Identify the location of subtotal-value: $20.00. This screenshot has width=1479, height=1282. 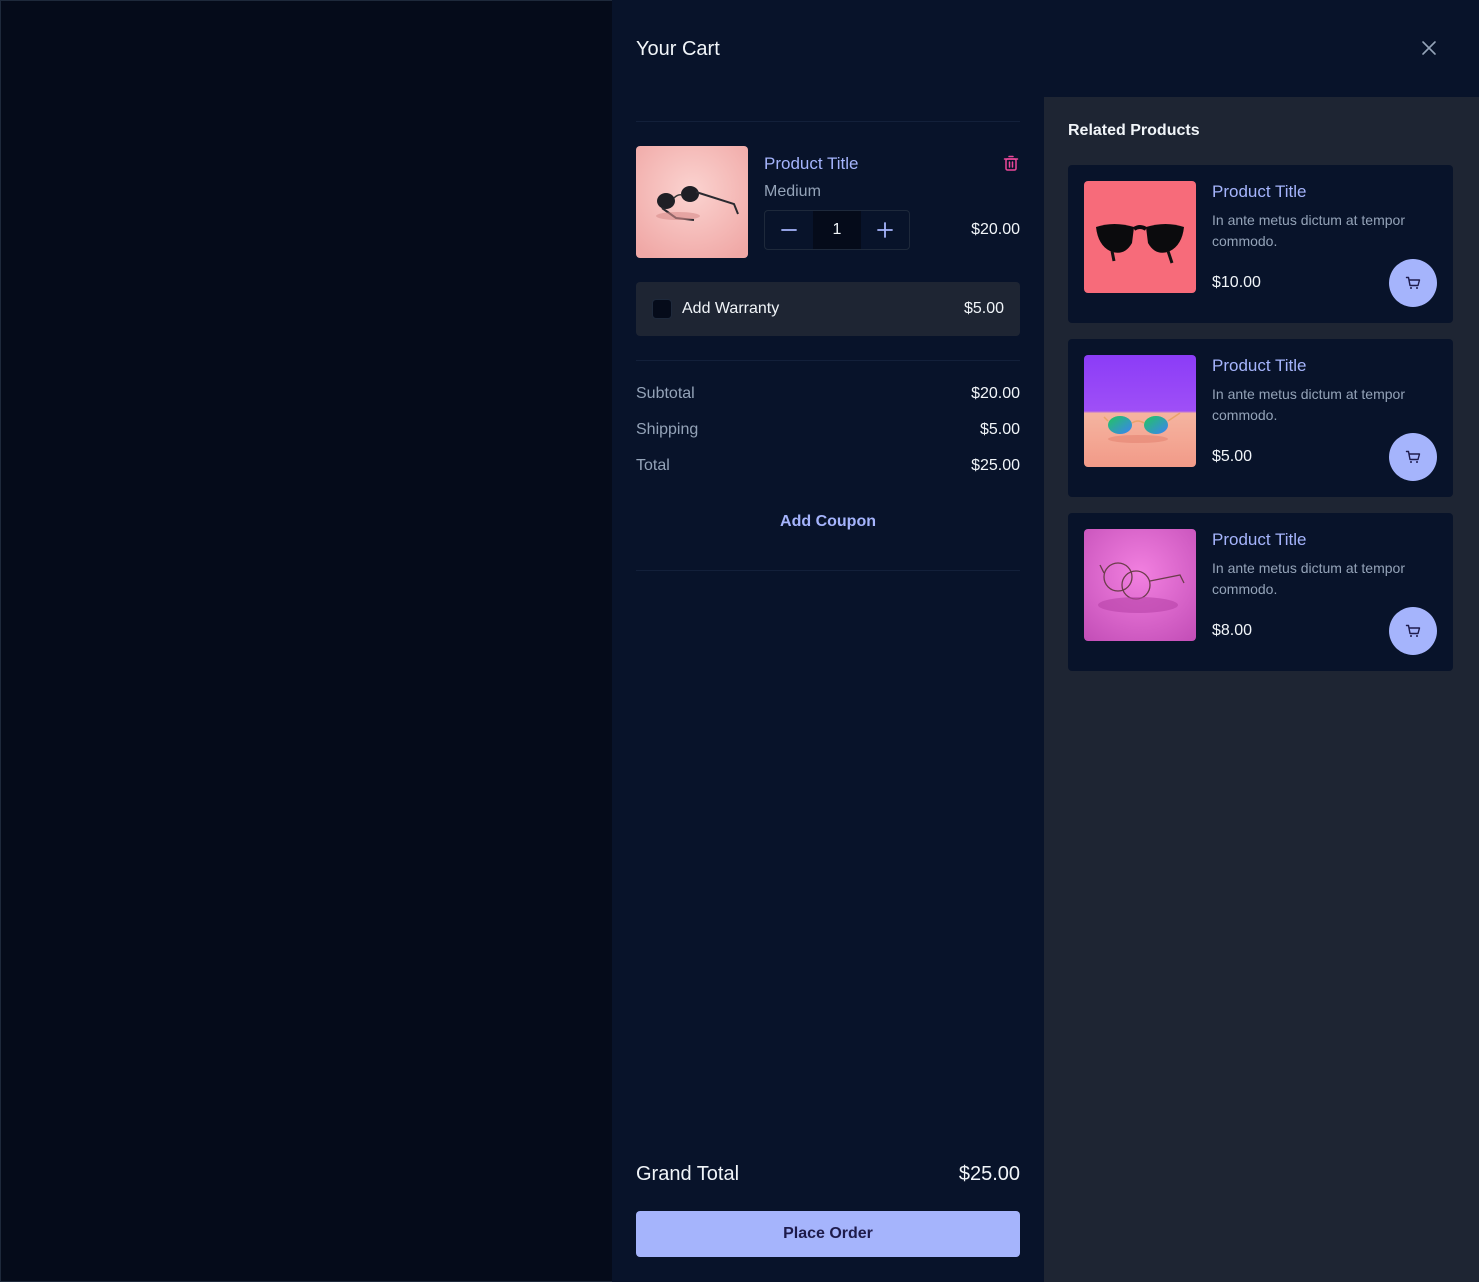
(995, 393).